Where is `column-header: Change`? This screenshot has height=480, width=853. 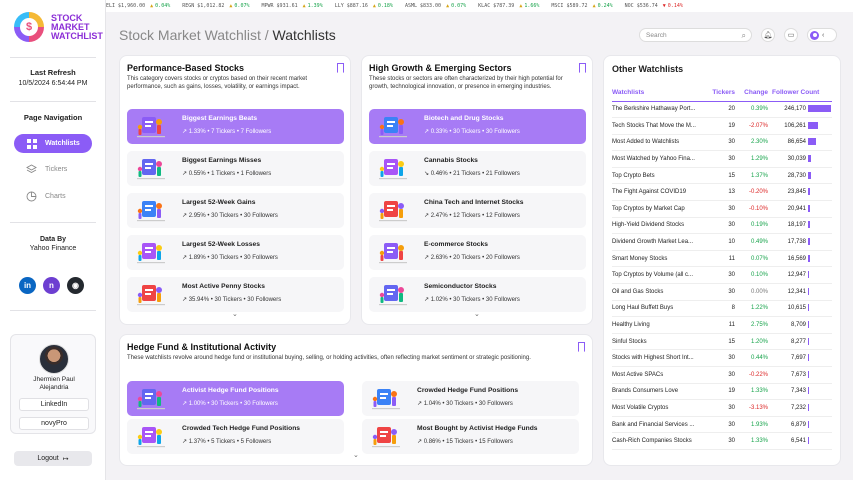 column-header: Change is located at coordinates (755, 93).